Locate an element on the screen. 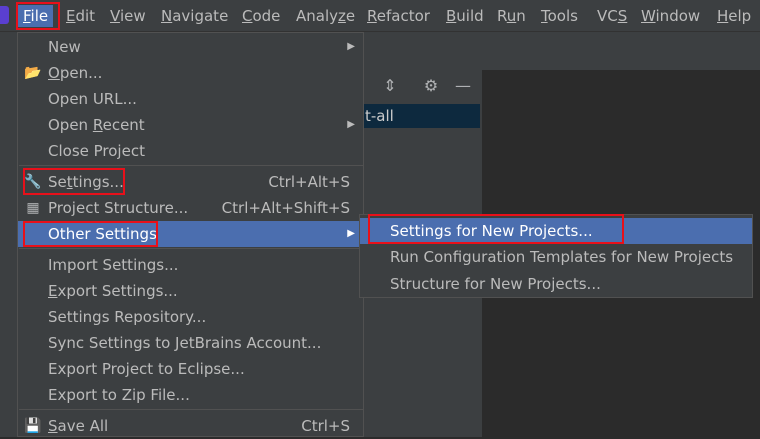  menu-build: Build is located at coordinates (465, 16).